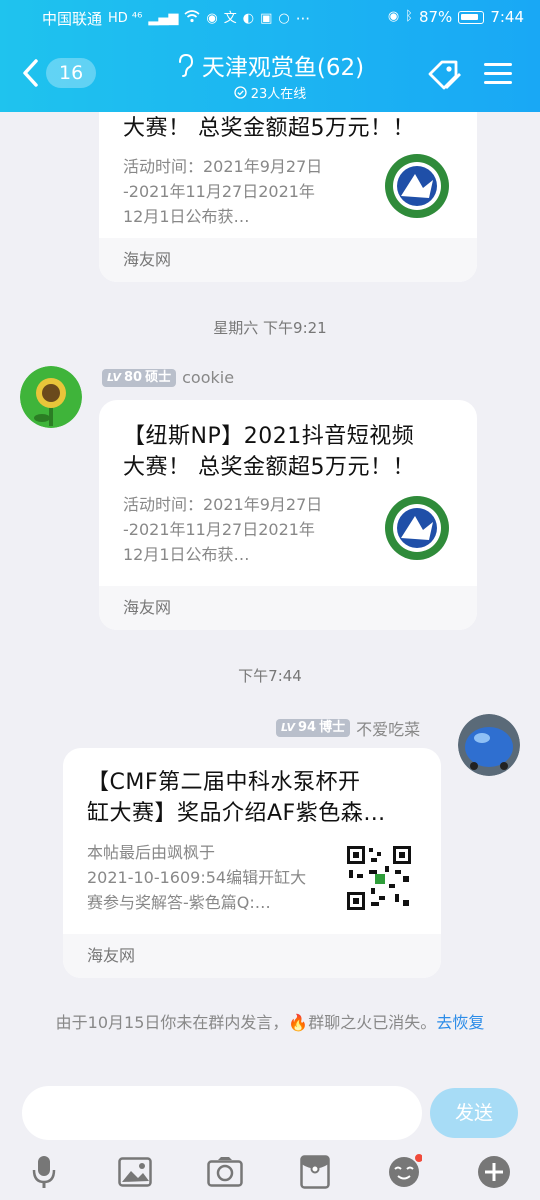  I want to click on network-label: HD ⁴⁶, so click(125, 18).